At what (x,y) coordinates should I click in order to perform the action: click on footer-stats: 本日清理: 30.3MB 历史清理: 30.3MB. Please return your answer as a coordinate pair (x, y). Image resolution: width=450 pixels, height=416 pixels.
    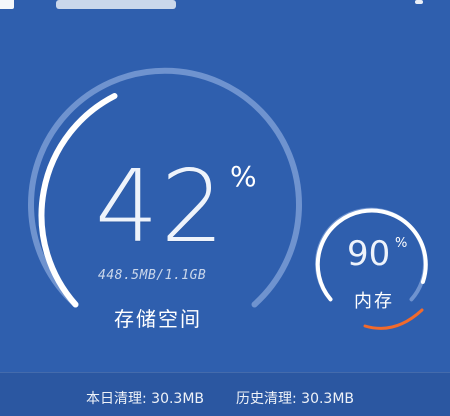
    Looking at the image, I should click on (225, 394).